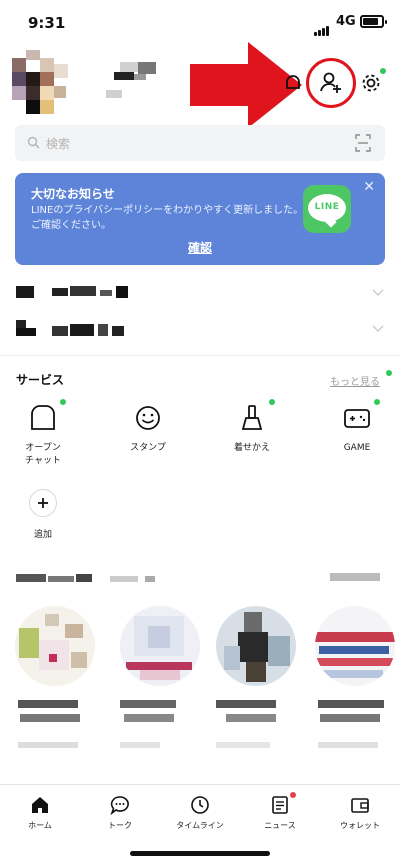 The image size is (400, 865). Describe the element at coordinates (293, 795) in the screenshot. I see `news-badge` at that location.